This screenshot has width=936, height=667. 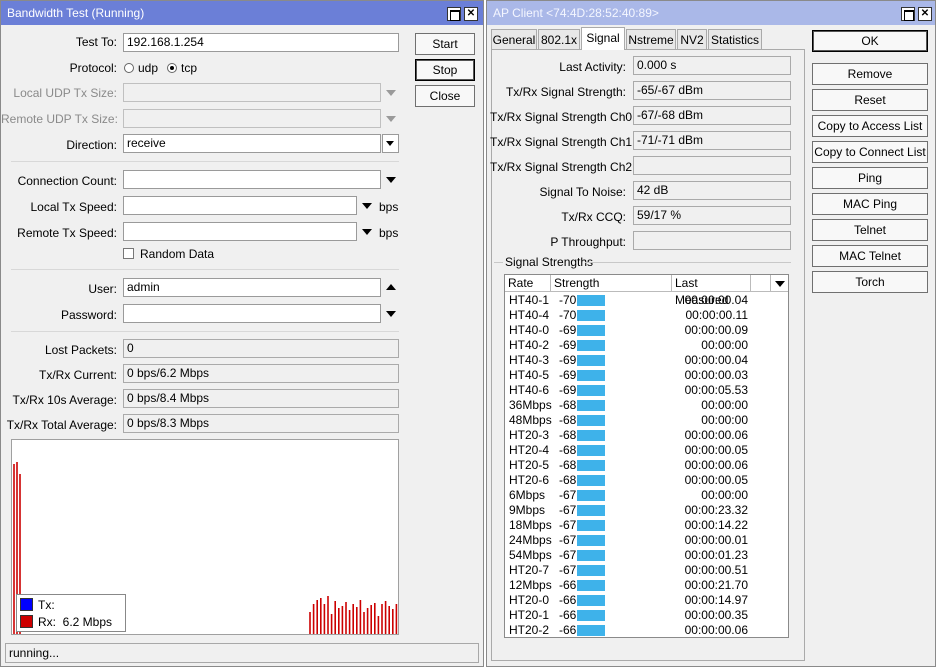 What do you see at coordinates (529, 630) in the screenshot?
I see `rate-cell: HT20-2` at bounding box center [529, 630].